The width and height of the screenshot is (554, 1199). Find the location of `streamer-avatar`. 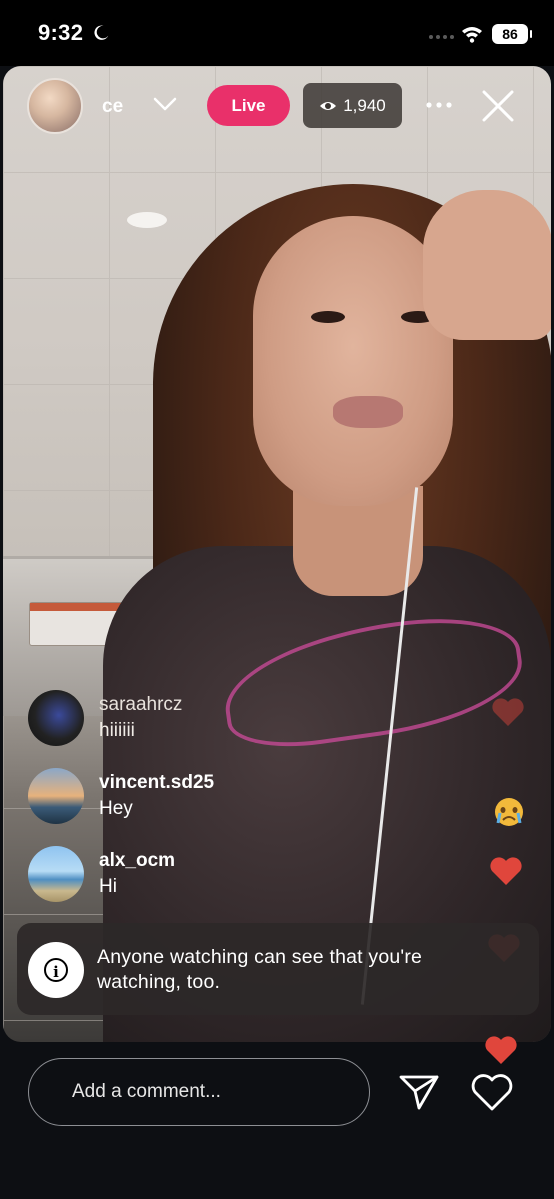

streamer-avatar is located at coordinates (55, 106).